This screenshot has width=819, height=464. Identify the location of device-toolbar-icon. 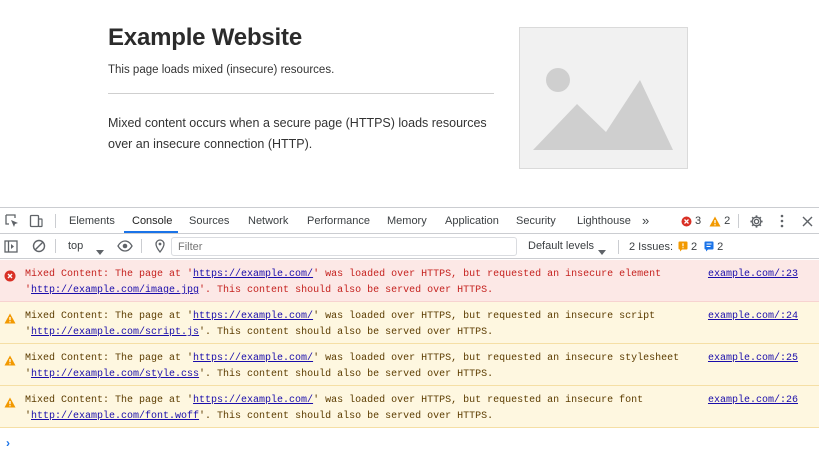
(36, 221).